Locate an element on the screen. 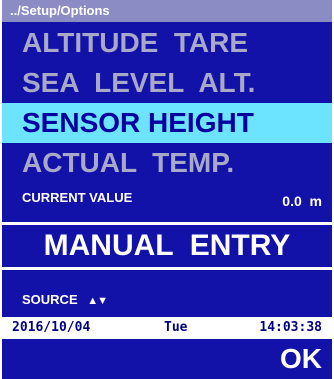 This screenshot has height=379, width=334. current-value-readout: 0.0 m is located at coordinates (302, 201).